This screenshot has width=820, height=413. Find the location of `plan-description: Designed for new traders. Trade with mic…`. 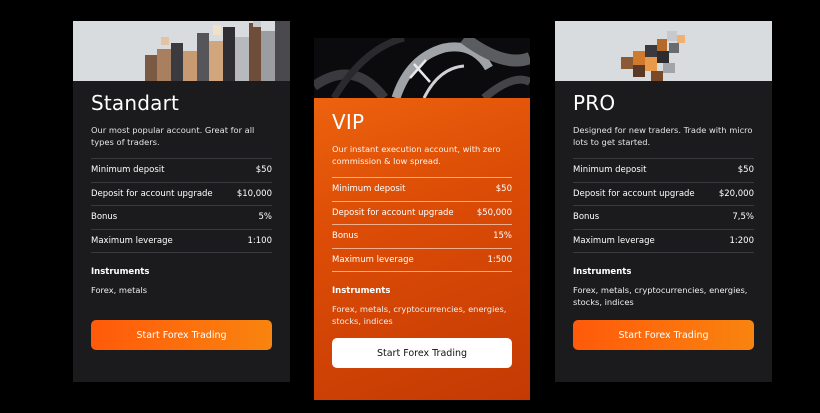

plan-description: Designed for new traders. Trade with mic… is located at coordinates (663, 136).